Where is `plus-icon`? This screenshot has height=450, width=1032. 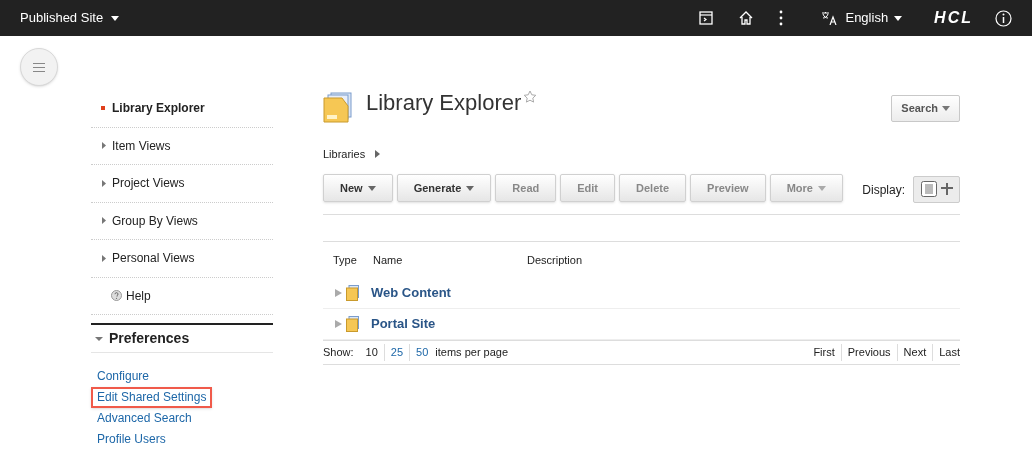 plus-icon is located at coordinates (946, 189).